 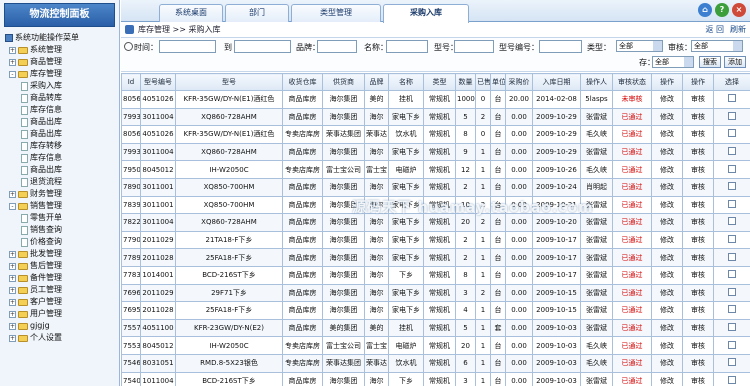 I want to click on buy-code-input, so click(x=560, y=46).